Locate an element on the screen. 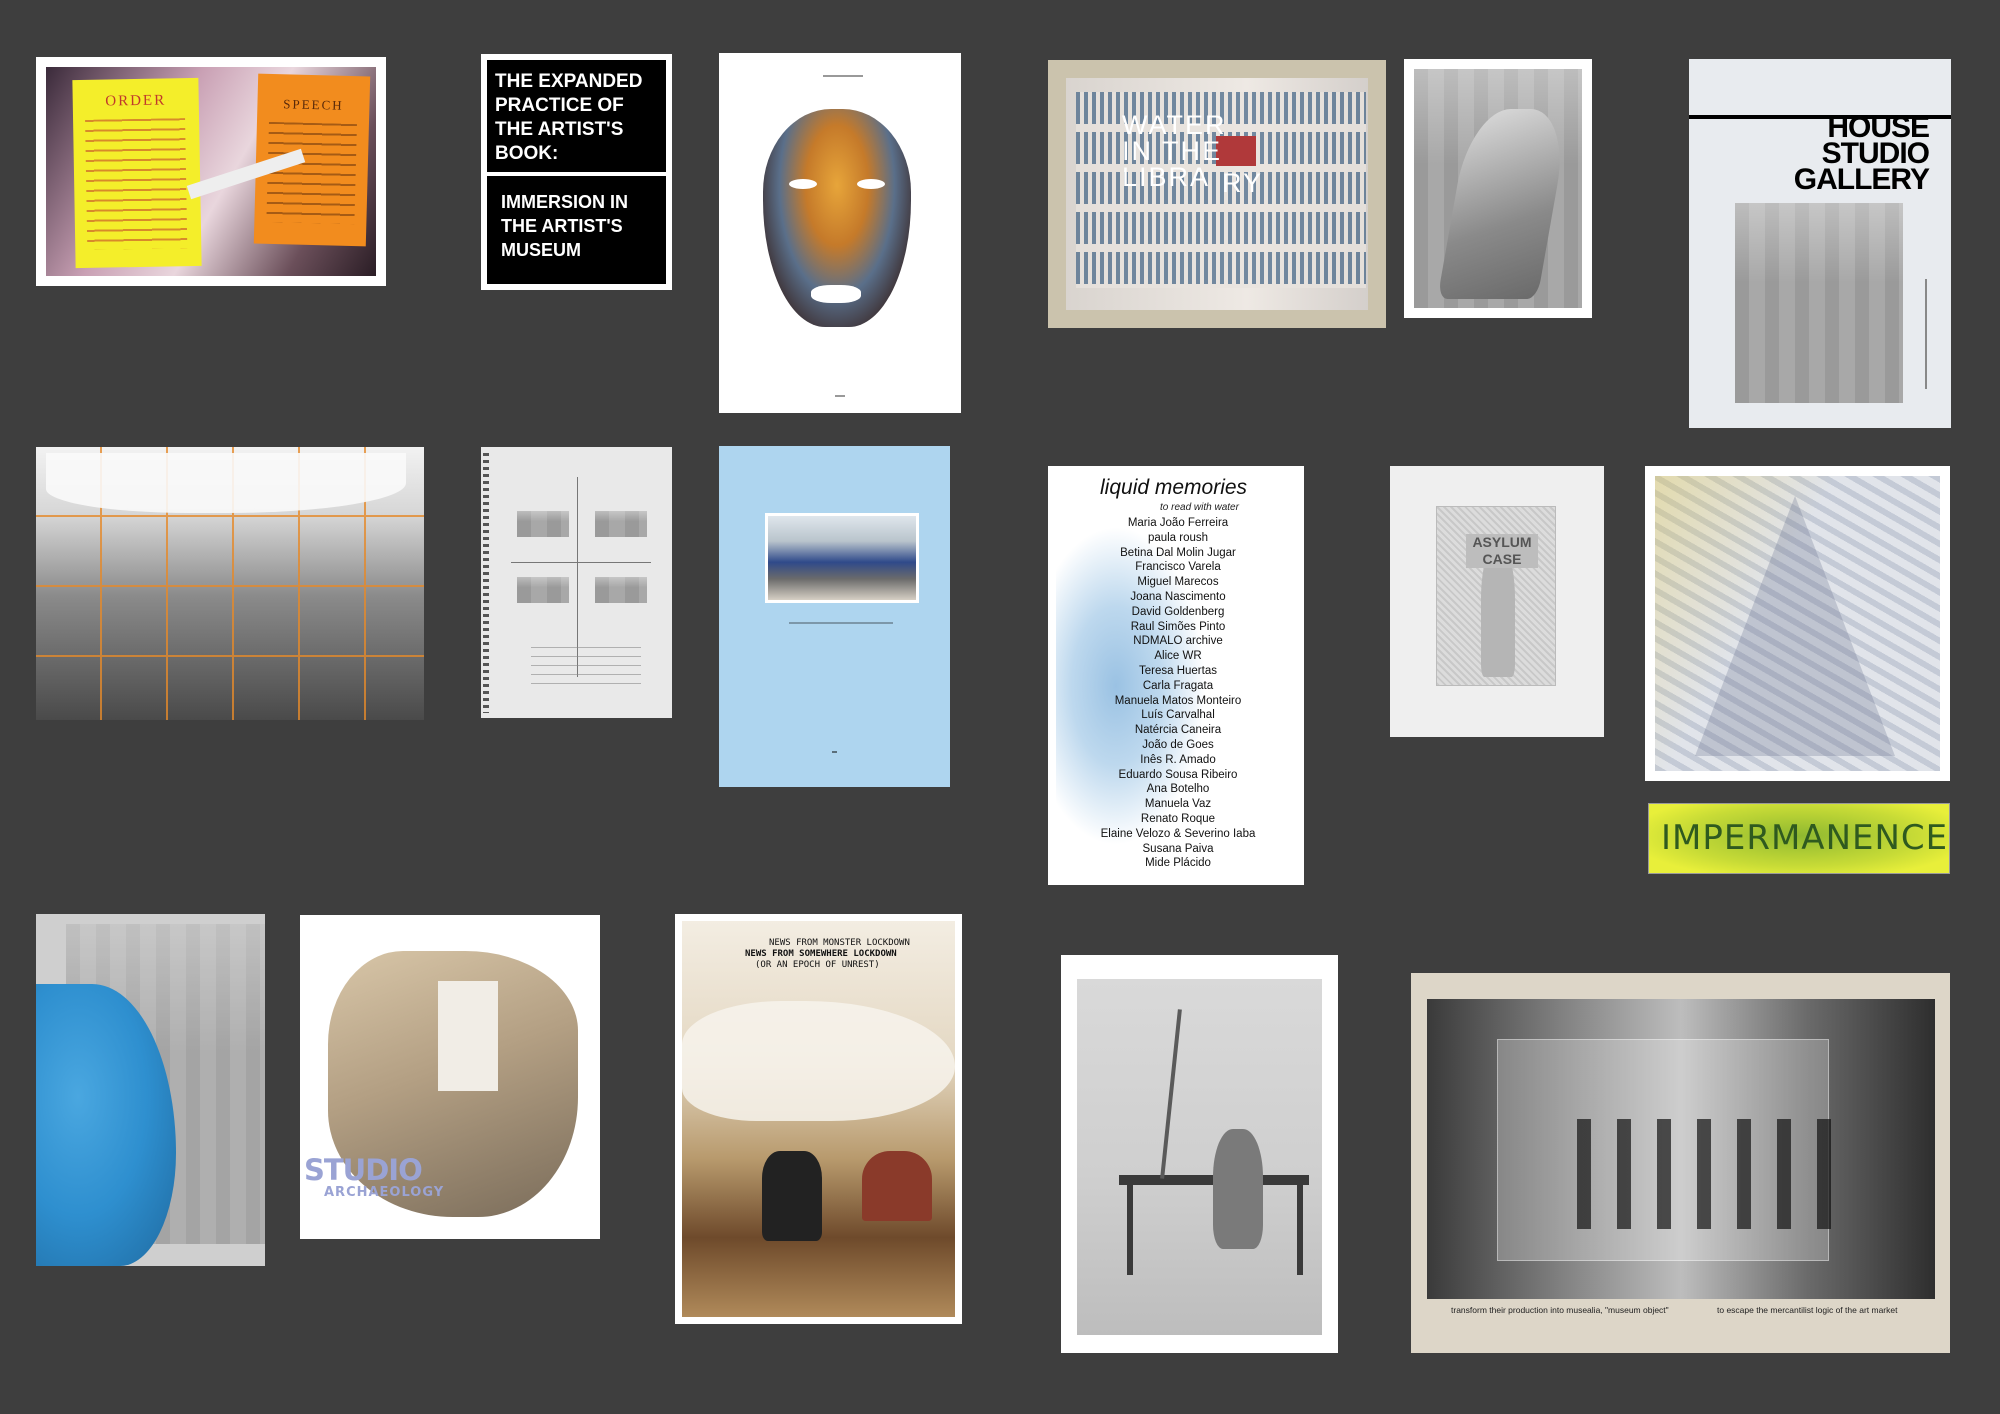  hsg-title-line3: GALLERY is located at coordinates (1861, 179).